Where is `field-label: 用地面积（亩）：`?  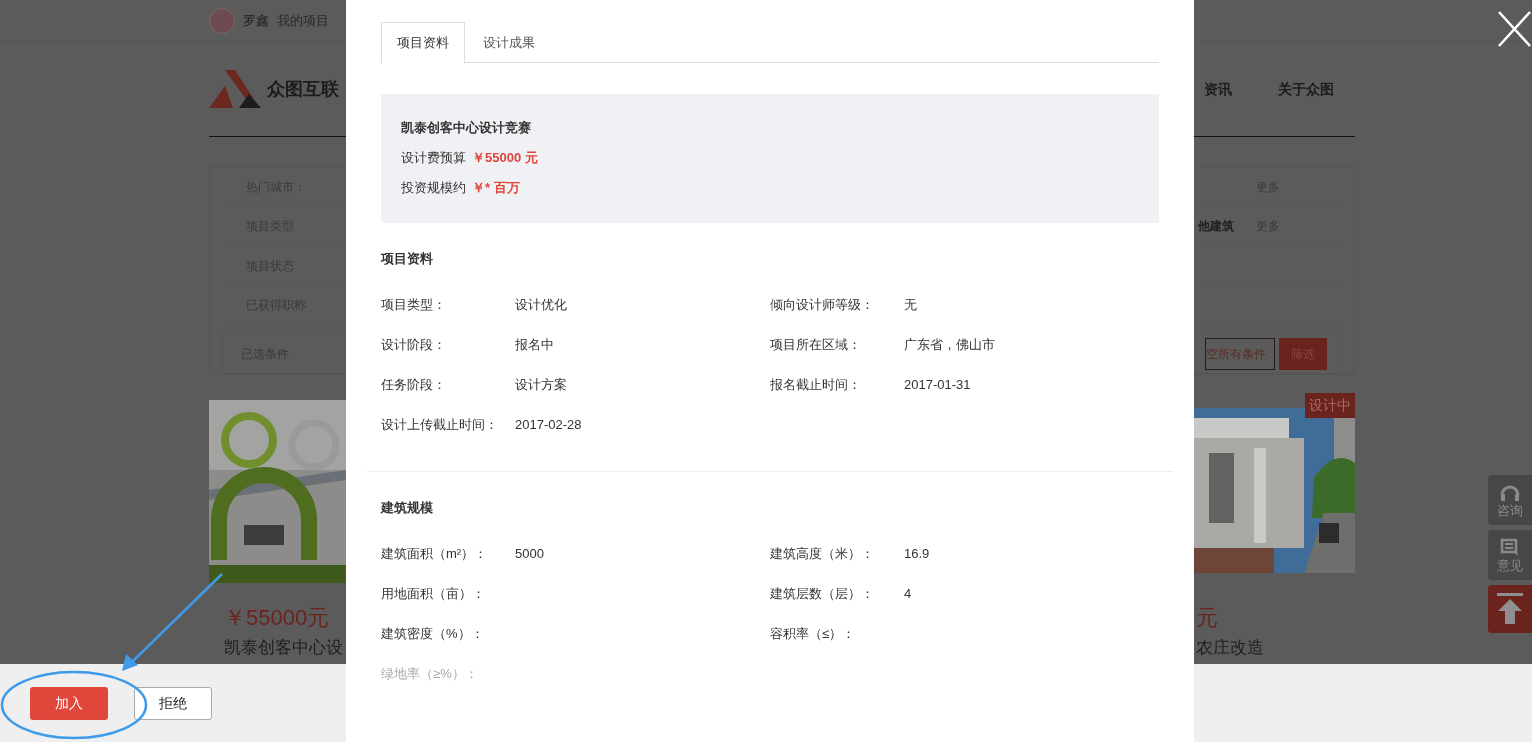
field-label: 用地面积（亩）： is located at coordinates (433, 594).